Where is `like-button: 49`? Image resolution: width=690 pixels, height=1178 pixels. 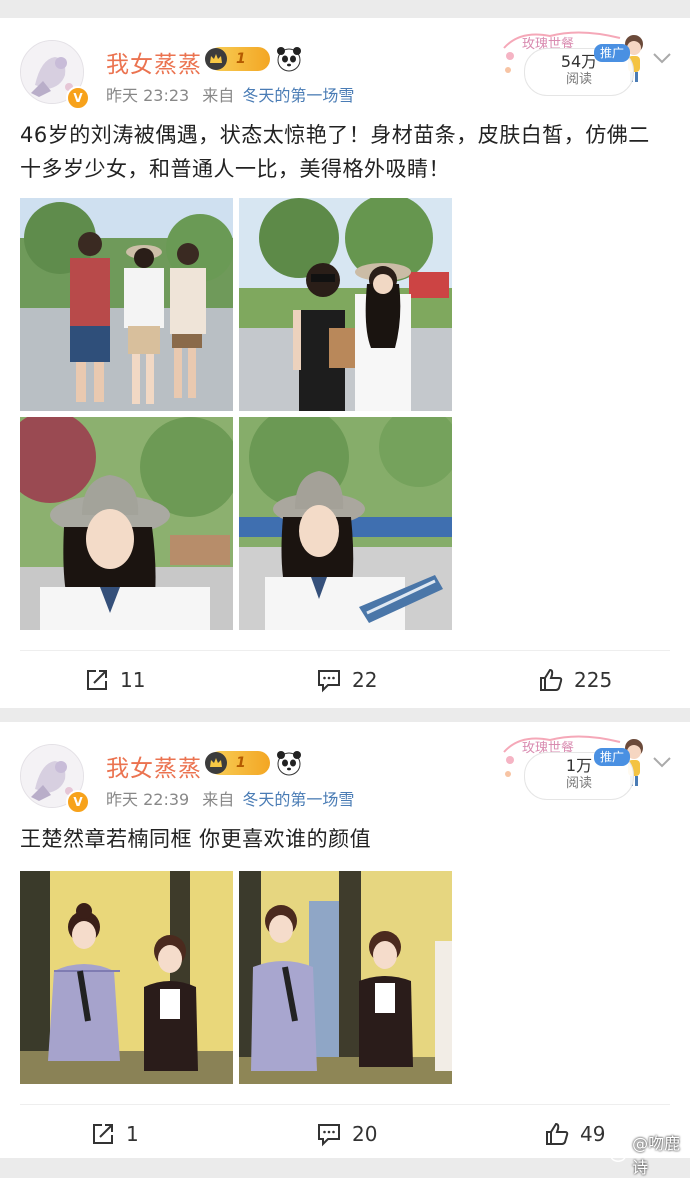
like-button: 49 is located at coordinates (574, 1134).